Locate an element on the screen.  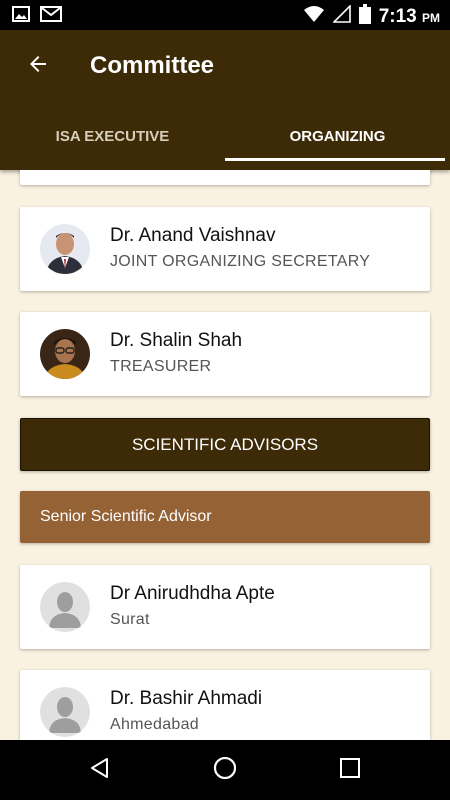
back-triangle-icon is located at coordinates (100, 770).